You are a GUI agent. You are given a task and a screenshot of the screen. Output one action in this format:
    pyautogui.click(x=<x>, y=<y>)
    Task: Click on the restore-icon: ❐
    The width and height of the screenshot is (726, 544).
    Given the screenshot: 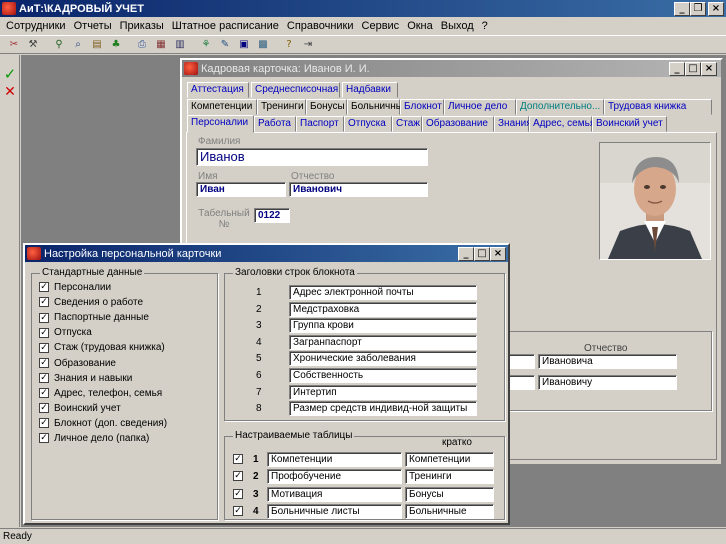 What is the action you would take?
    pyautogui.click(x=698, y=9)
    